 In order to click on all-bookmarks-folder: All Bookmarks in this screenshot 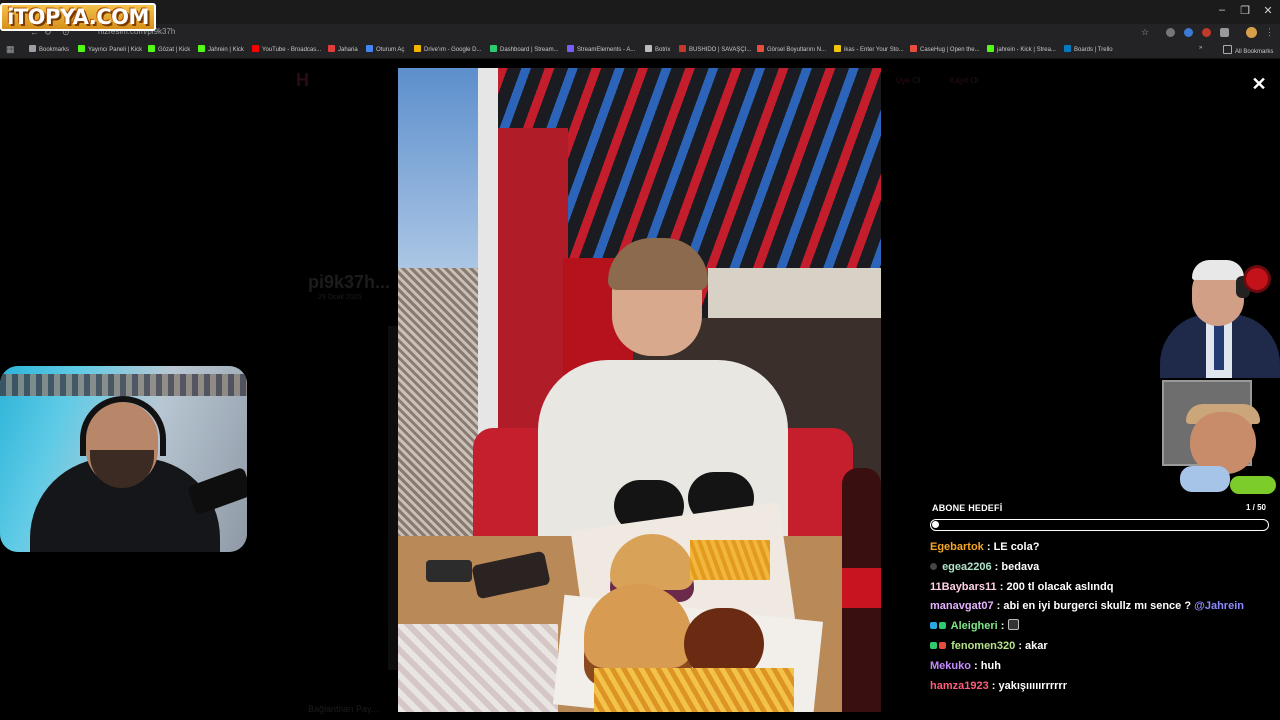, I will do `click(1248, 50)`.